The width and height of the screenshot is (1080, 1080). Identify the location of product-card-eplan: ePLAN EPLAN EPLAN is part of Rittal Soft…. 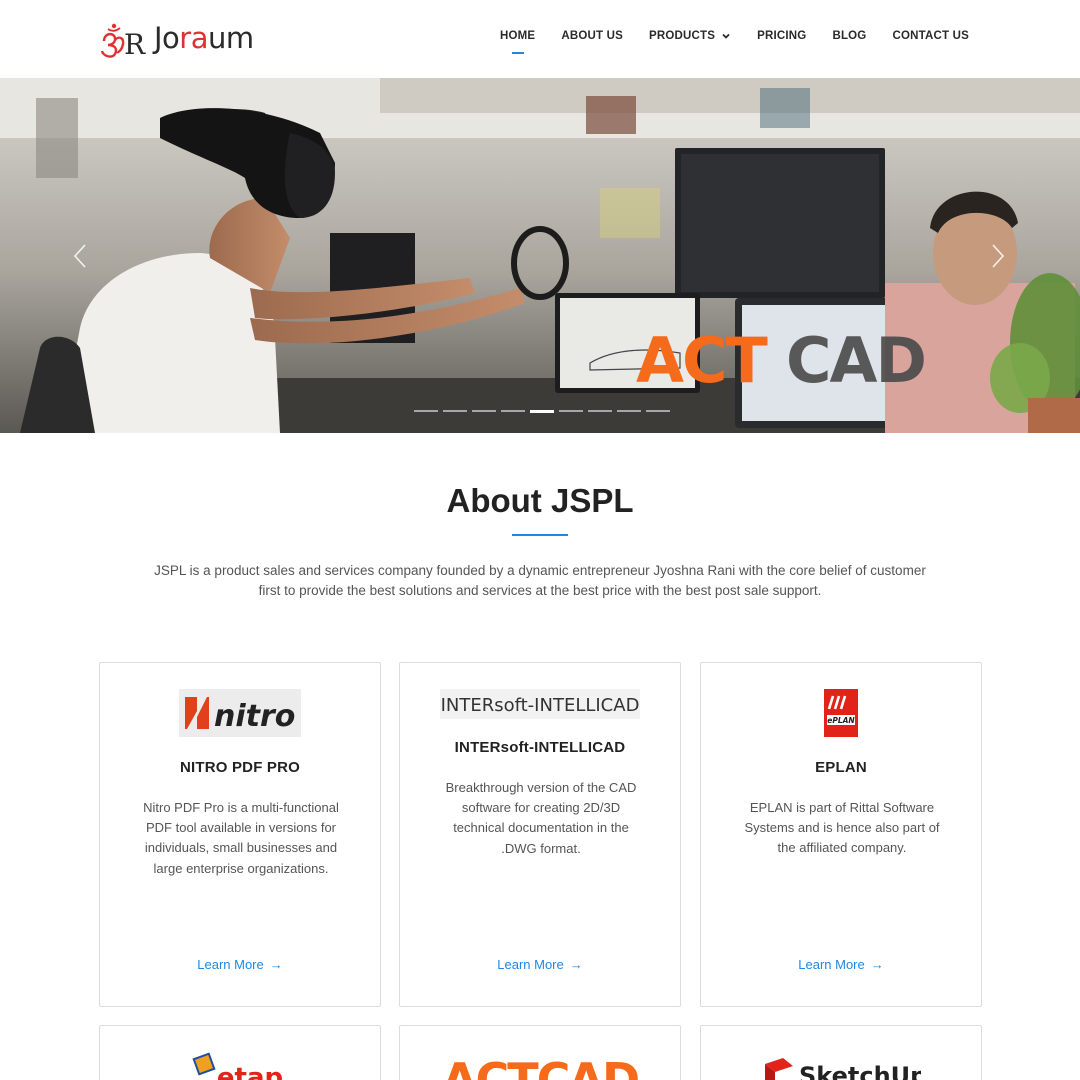
(841, 834).